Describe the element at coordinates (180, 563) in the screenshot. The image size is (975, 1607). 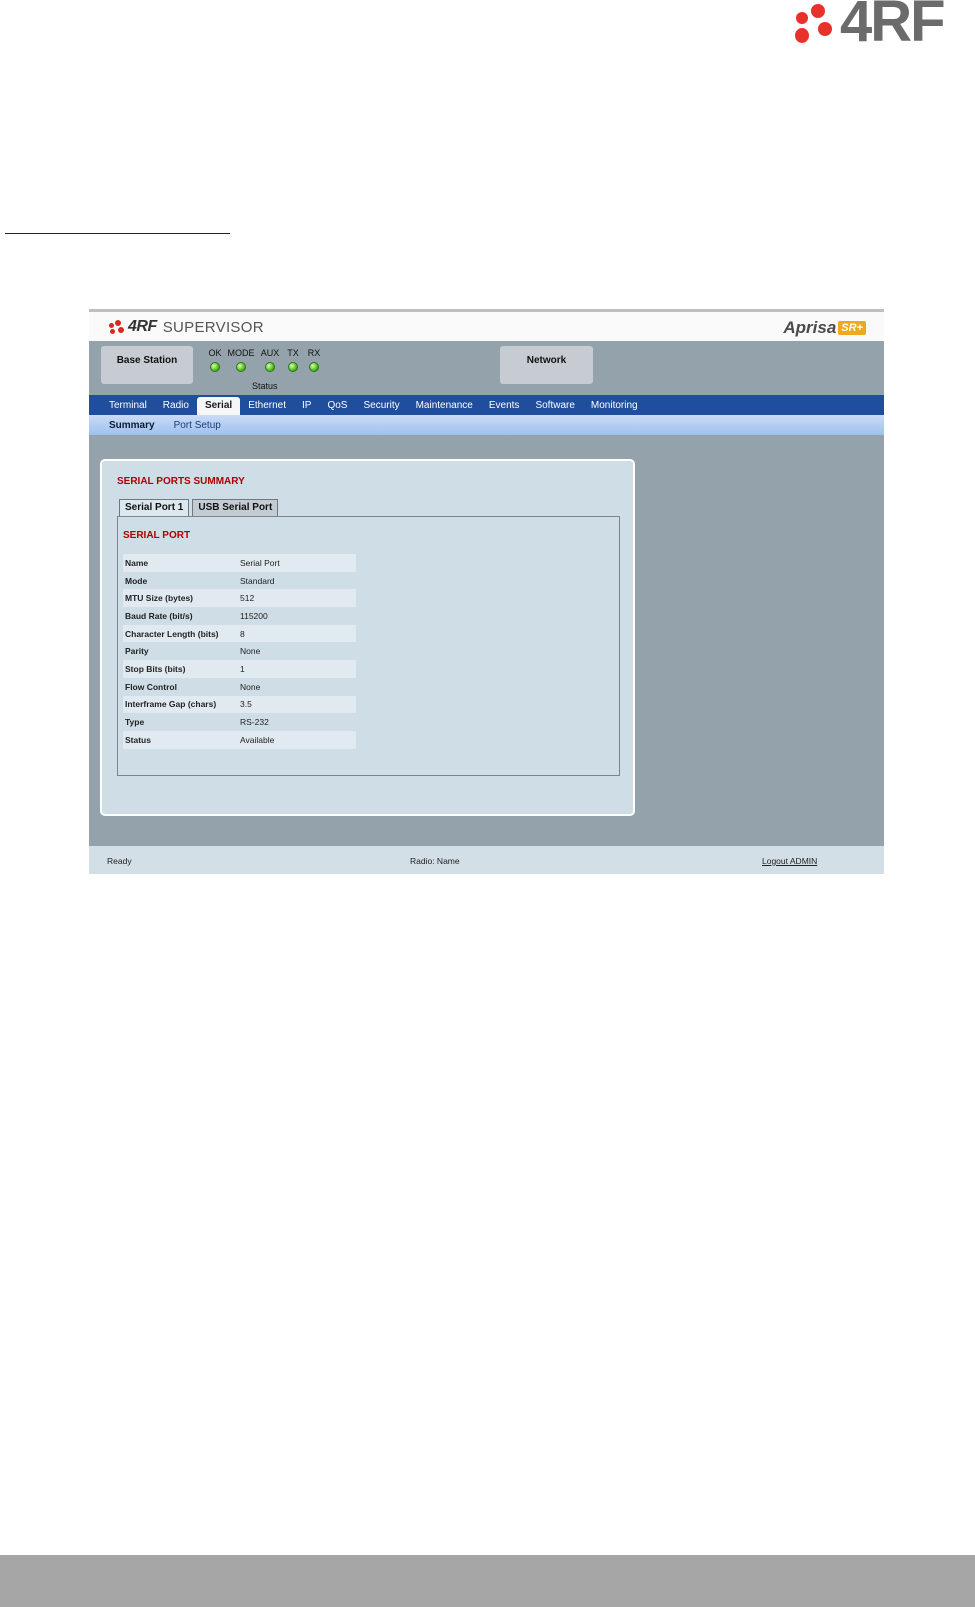
I see `row-key: Name` at that location.